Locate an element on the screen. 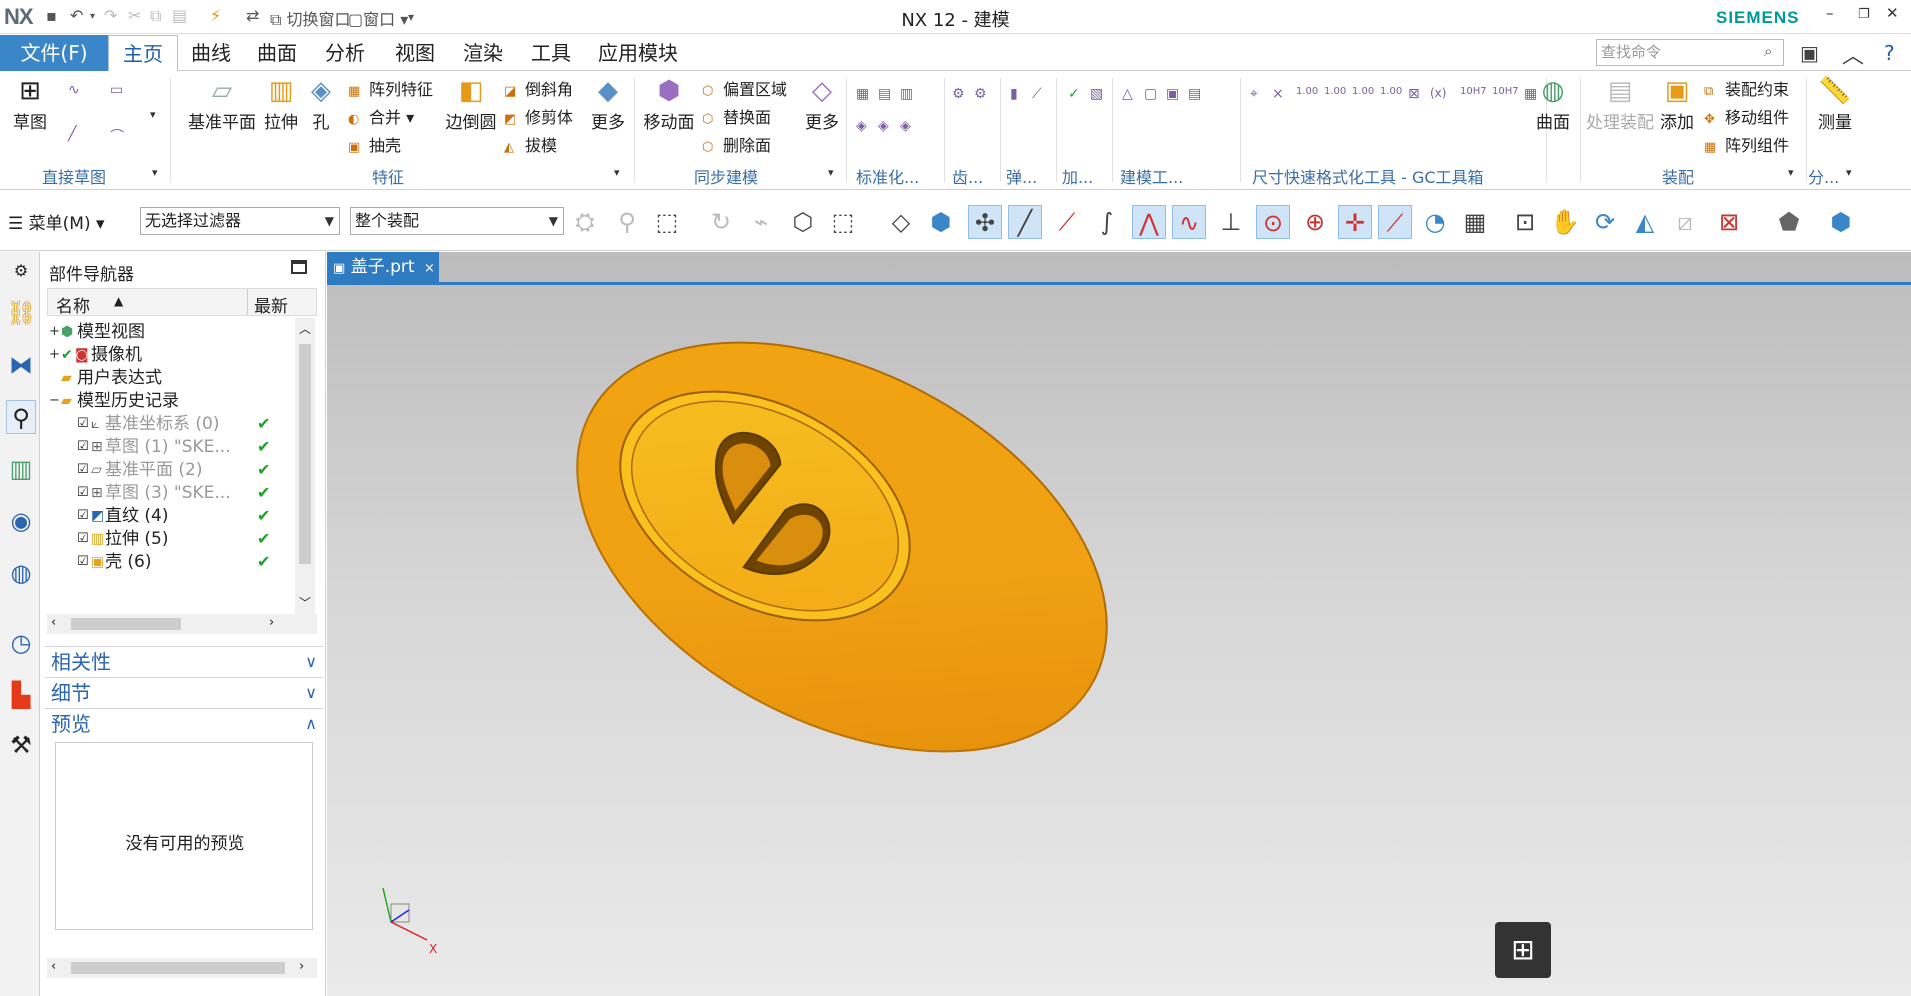 This screenshot has width=1911, height=996. pattern-component-button: ▦ 阵列组件 is located at coordinates (1746, 144).